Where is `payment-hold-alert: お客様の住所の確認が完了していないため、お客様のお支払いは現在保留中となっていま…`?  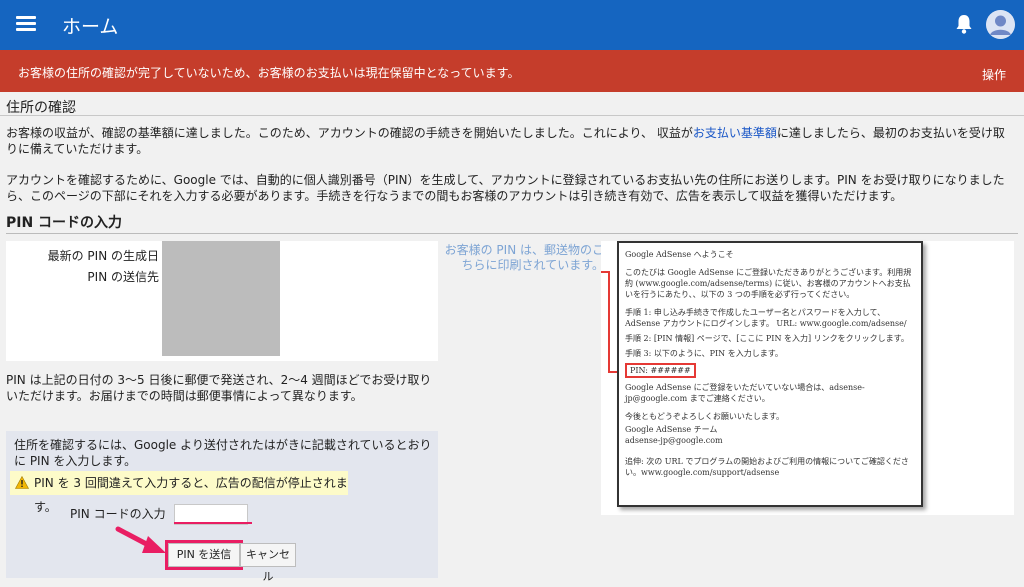 payment-hold-alert: お客様の住所の確認が完了していないため、お客様のお支払いは現在保留中となっていま… is located at coordinates (512, 71).